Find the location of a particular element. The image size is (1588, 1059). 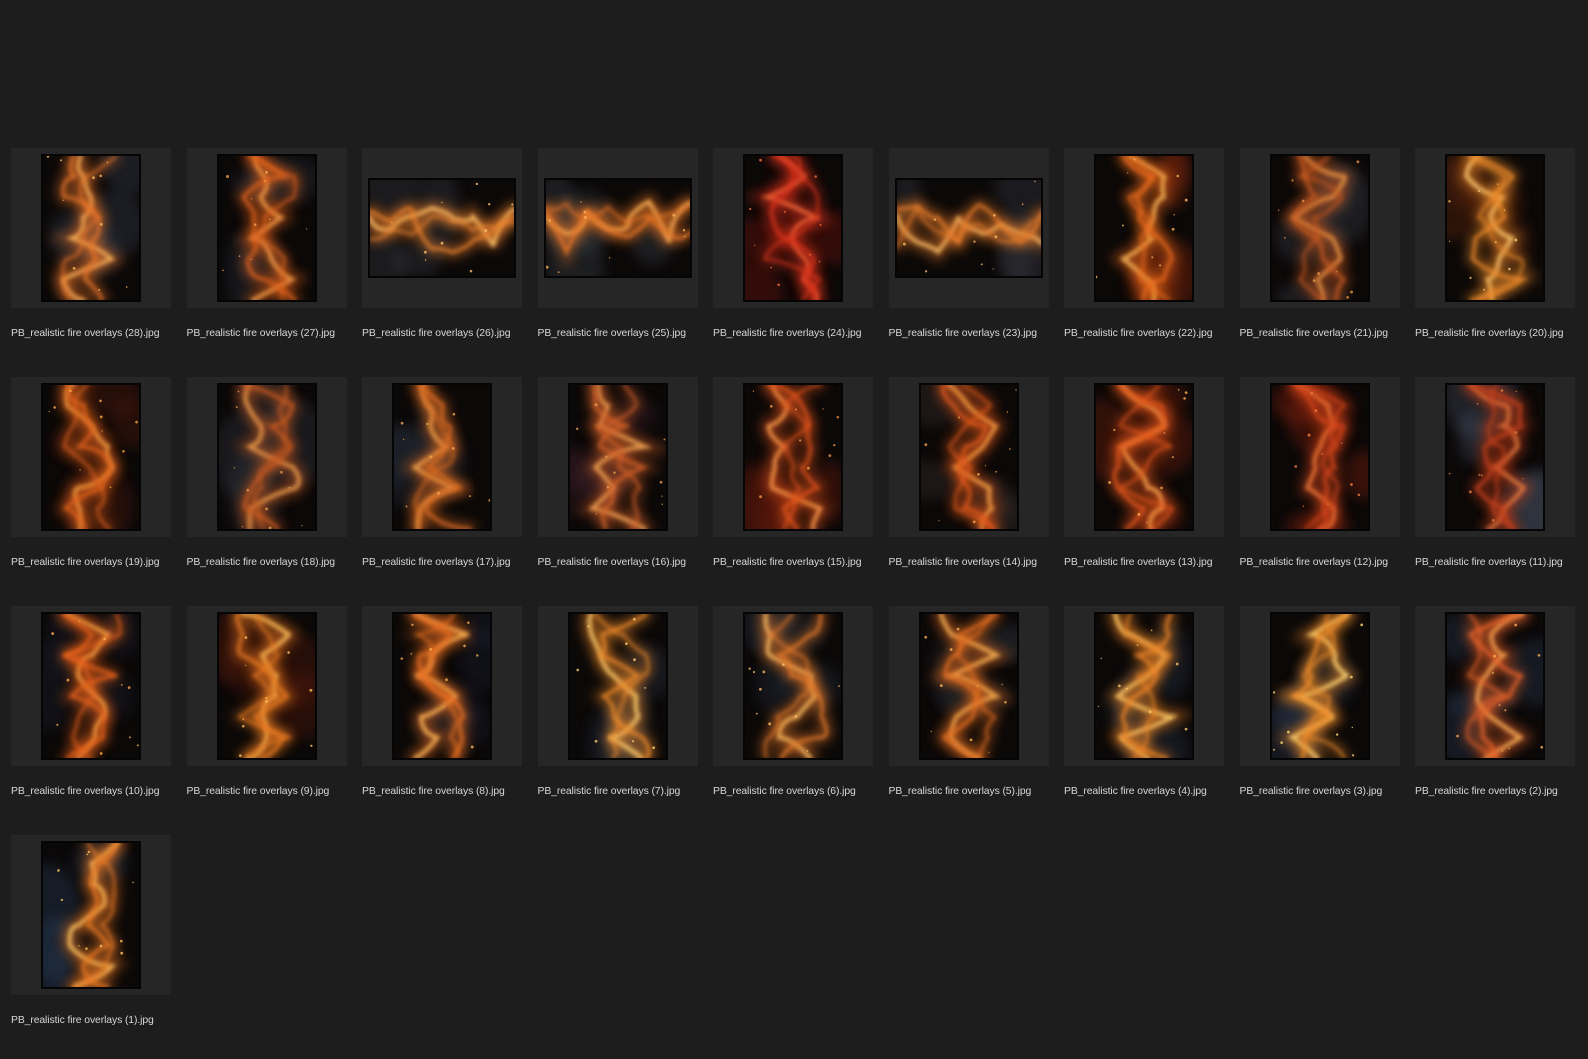

file-name: PB_realistic fire overlays (24).jpg is located at coordinates (800, 334).